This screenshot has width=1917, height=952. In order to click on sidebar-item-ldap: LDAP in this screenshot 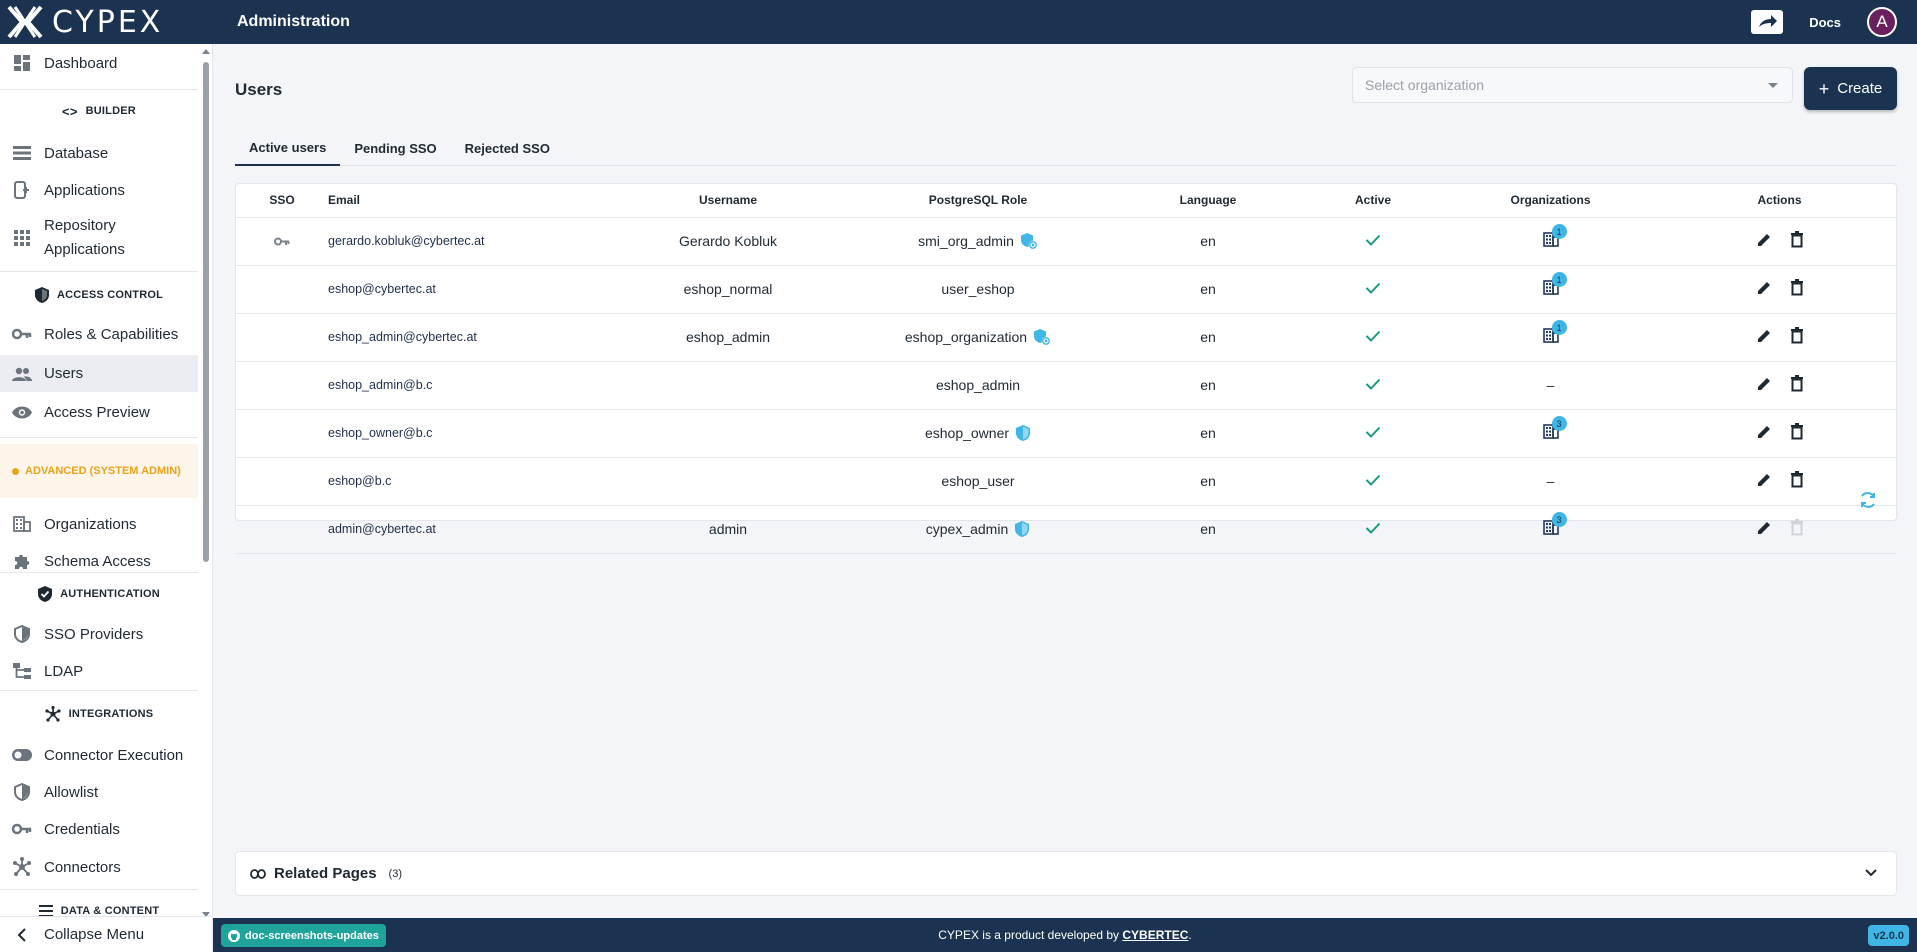, I will do `click(99, 671)`.